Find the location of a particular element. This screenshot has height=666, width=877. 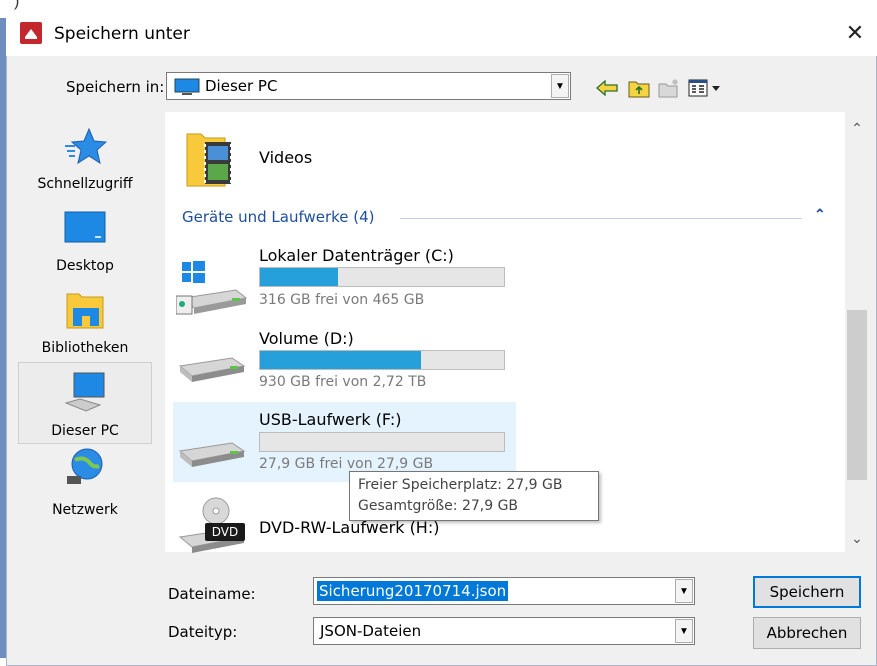

app-icon is located at coordinates (31, 33).